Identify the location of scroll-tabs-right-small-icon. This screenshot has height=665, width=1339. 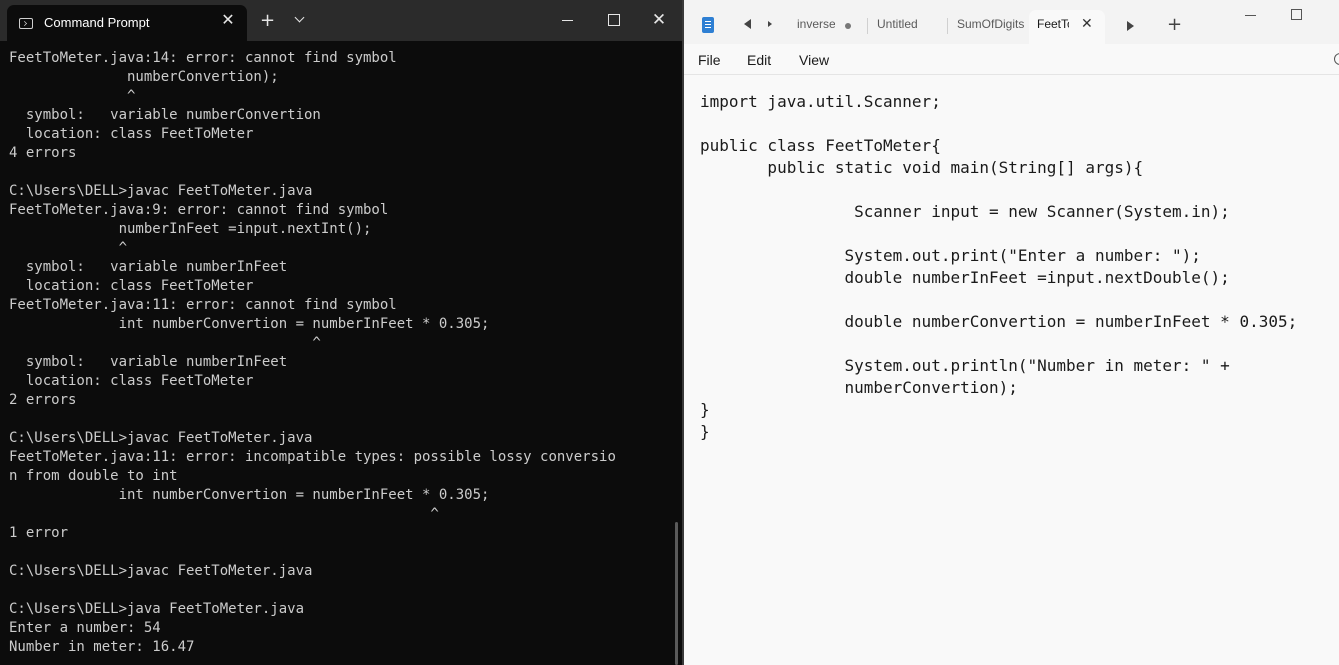
(770, 24).